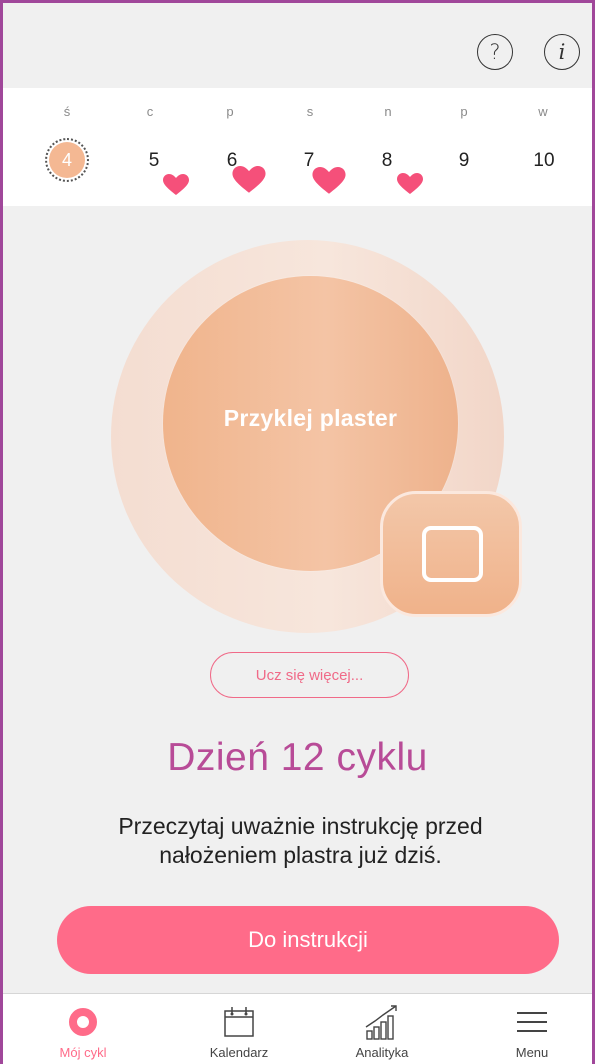 The width and height of the screenshot is (595, 1064). I want to click on today-day-button: 4, so click(67, 160).